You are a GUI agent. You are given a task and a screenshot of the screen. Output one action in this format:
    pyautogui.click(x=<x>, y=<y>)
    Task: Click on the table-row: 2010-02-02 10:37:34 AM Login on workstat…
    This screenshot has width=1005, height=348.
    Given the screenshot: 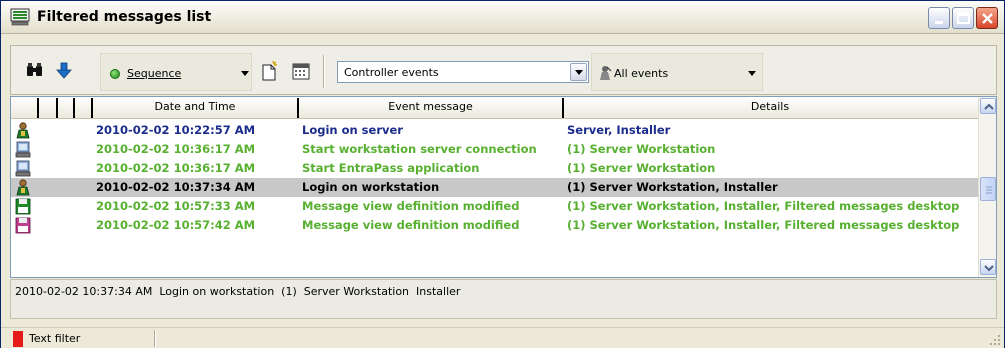 What is the action you would take?
    pyautogui.click(x=494, y=187)
    